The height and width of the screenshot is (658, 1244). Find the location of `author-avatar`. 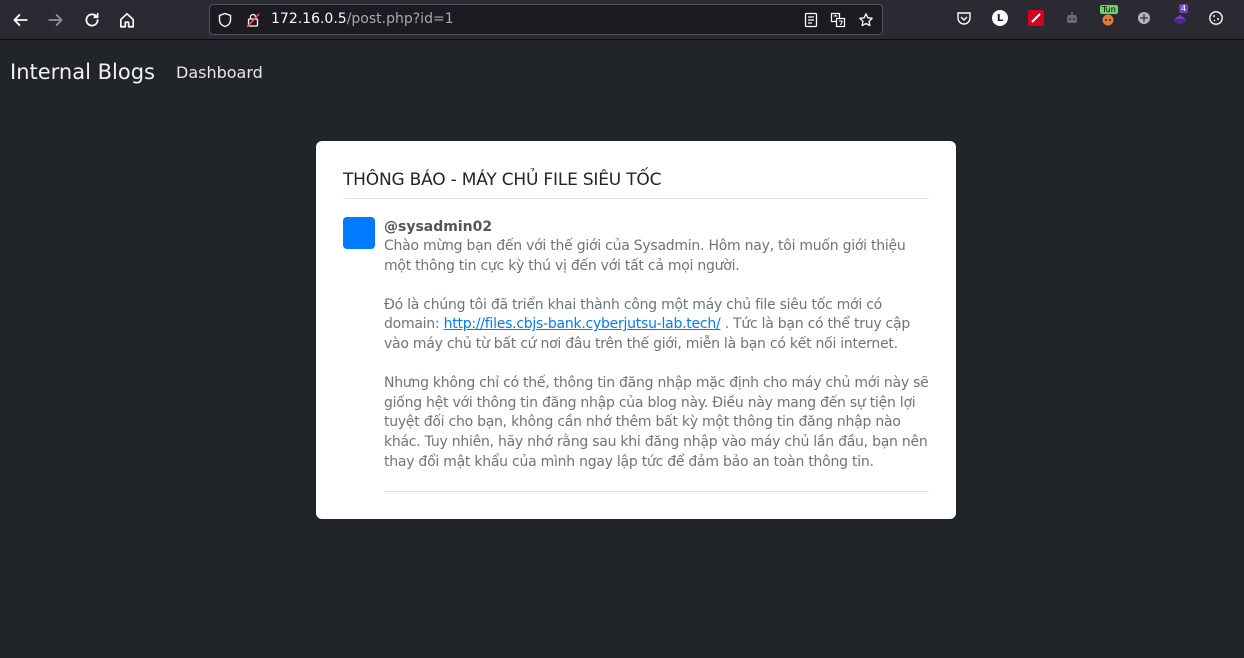

author-avatar is located at coordinates (359, 233).